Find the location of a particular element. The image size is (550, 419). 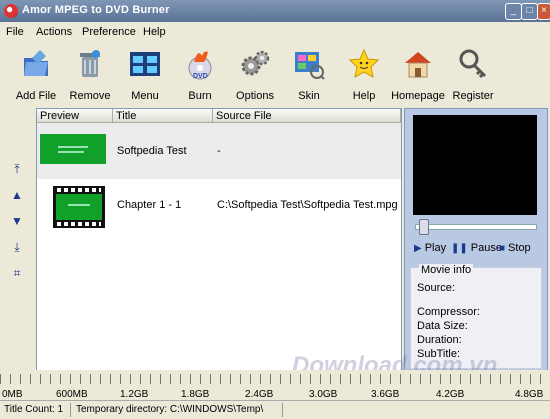

seek-slider is located at coordinates (476, 227).